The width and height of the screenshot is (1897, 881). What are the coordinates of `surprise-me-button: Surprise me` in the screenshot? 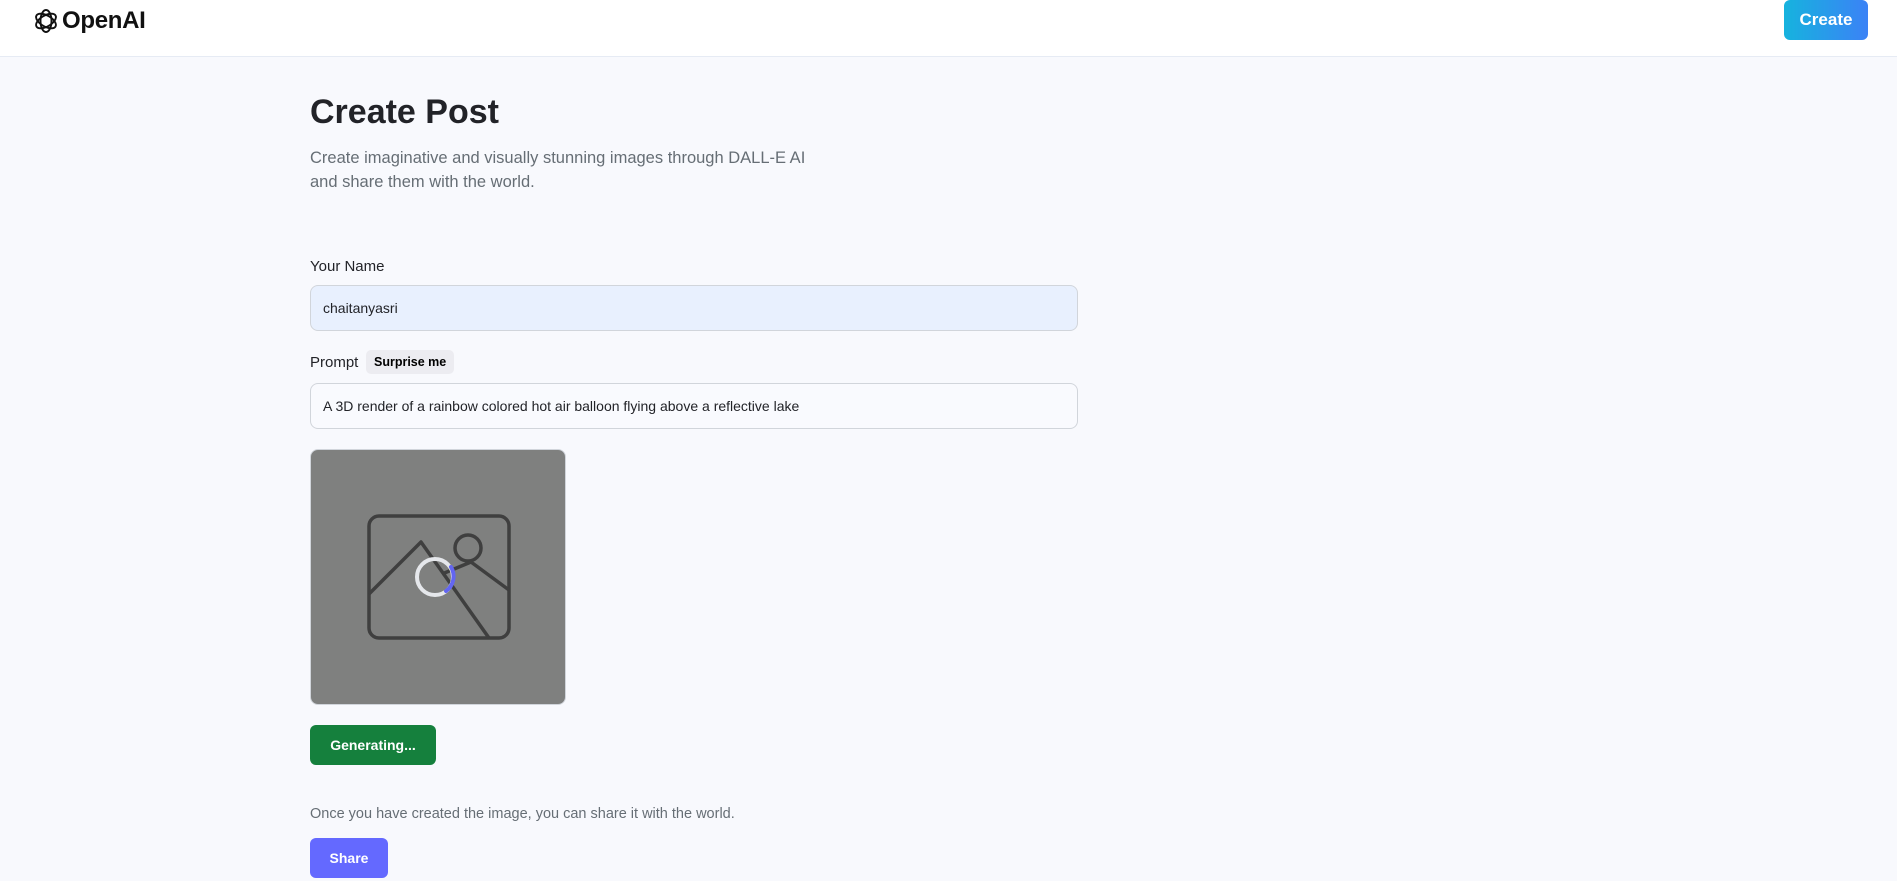 It's located at (410, 362).